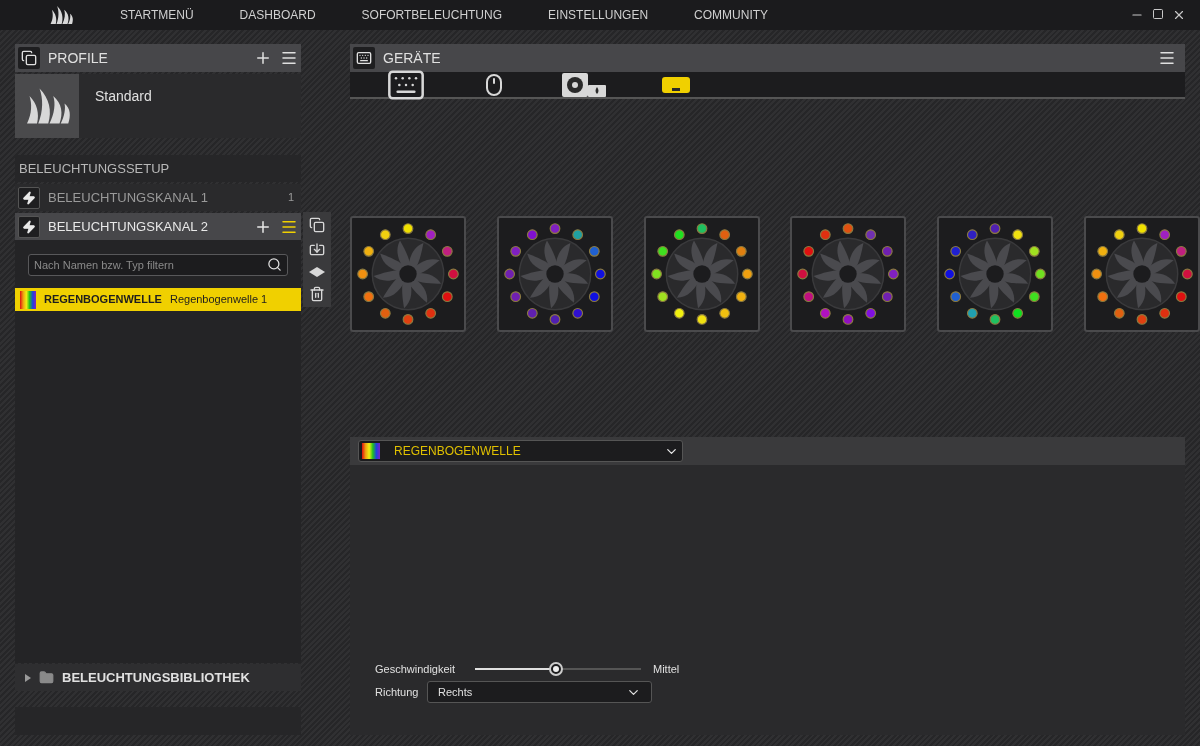 The height and width of the screenshot is (746, 1200). Describe the element at coordinates (584, 84) in the screenshot. I see `cooler-device` at that location.